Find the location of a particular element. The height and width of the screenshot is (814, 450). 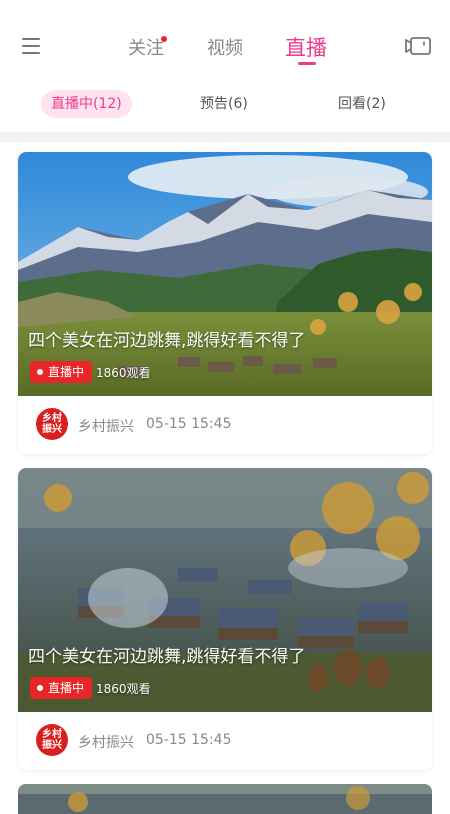

notification-dot is located at coordinates (164, 39).